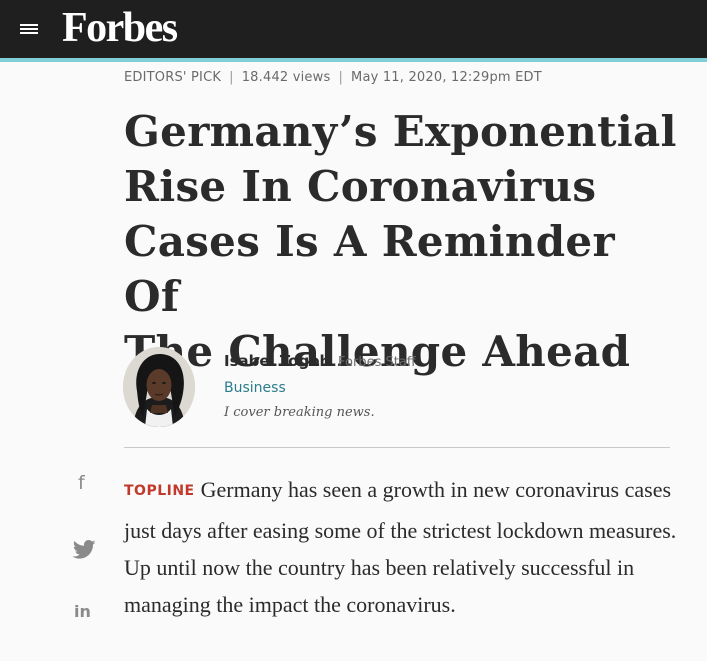  I want to click on author-portrait-icon, so click(159, 387).